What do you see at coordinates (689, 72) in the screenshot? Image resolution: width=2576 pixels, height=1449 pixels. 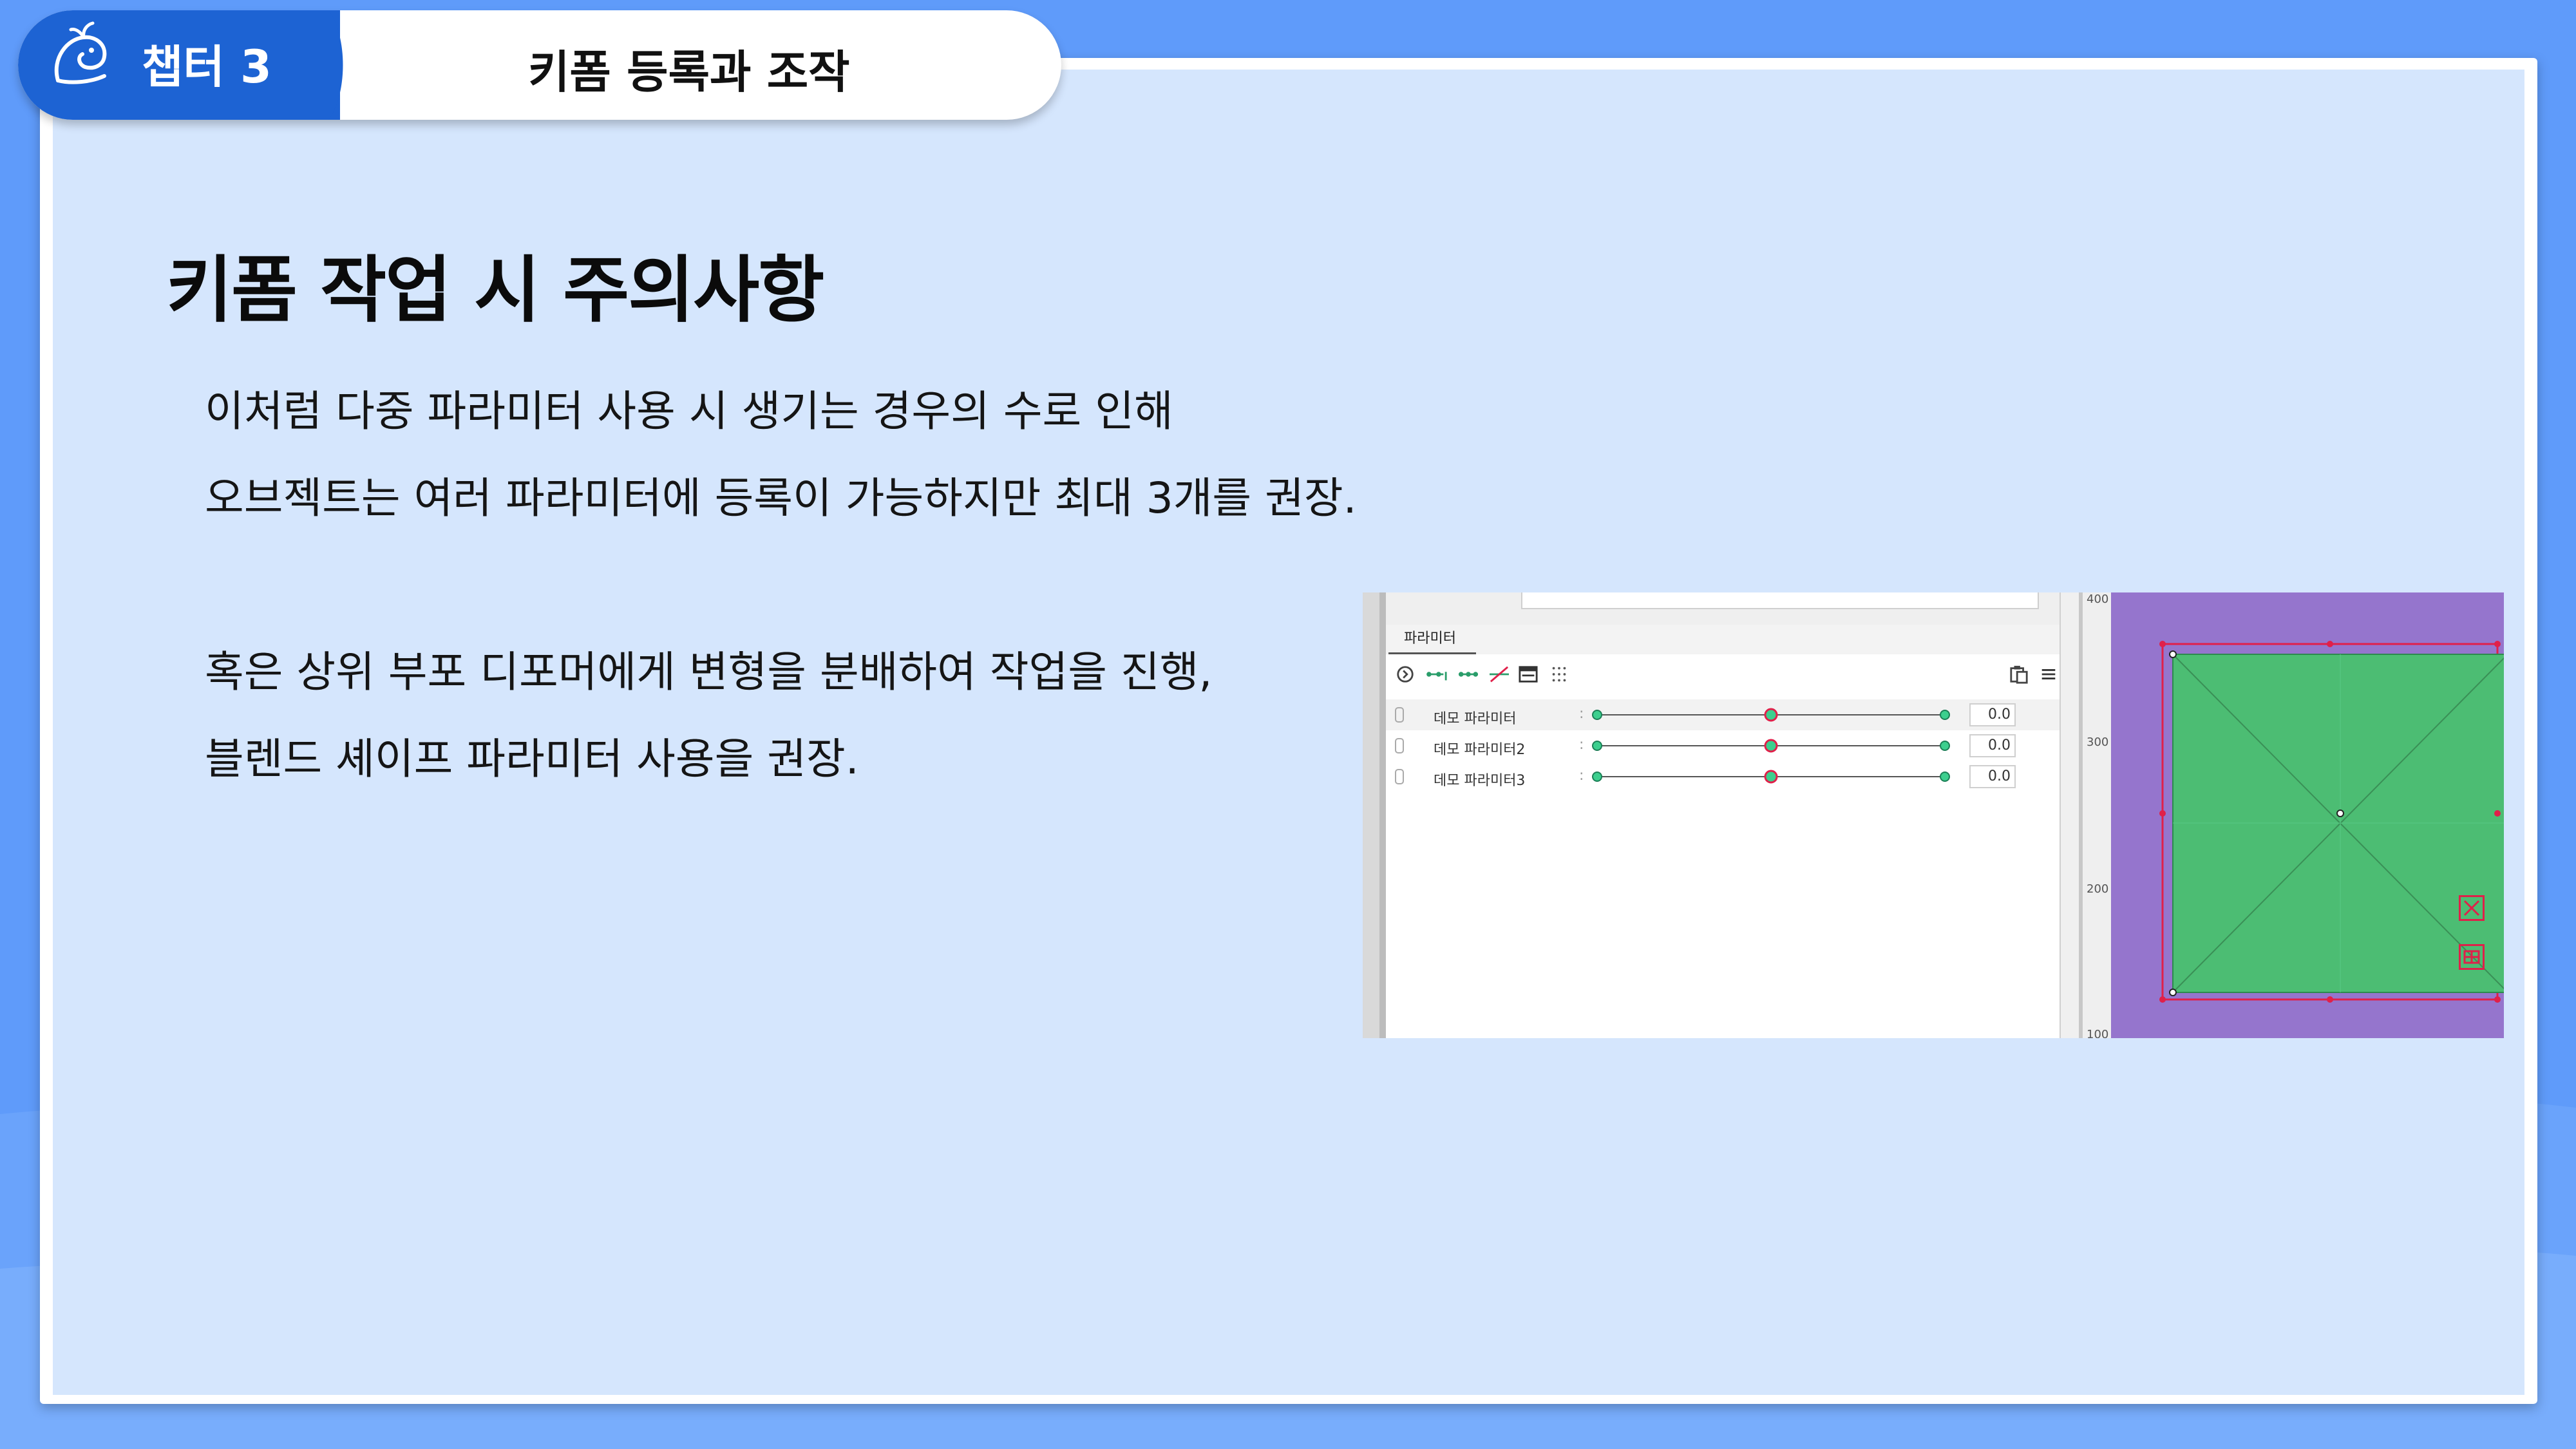 I see `header-title: 키폼 등록과 조작` at bounding box center [689, 72].